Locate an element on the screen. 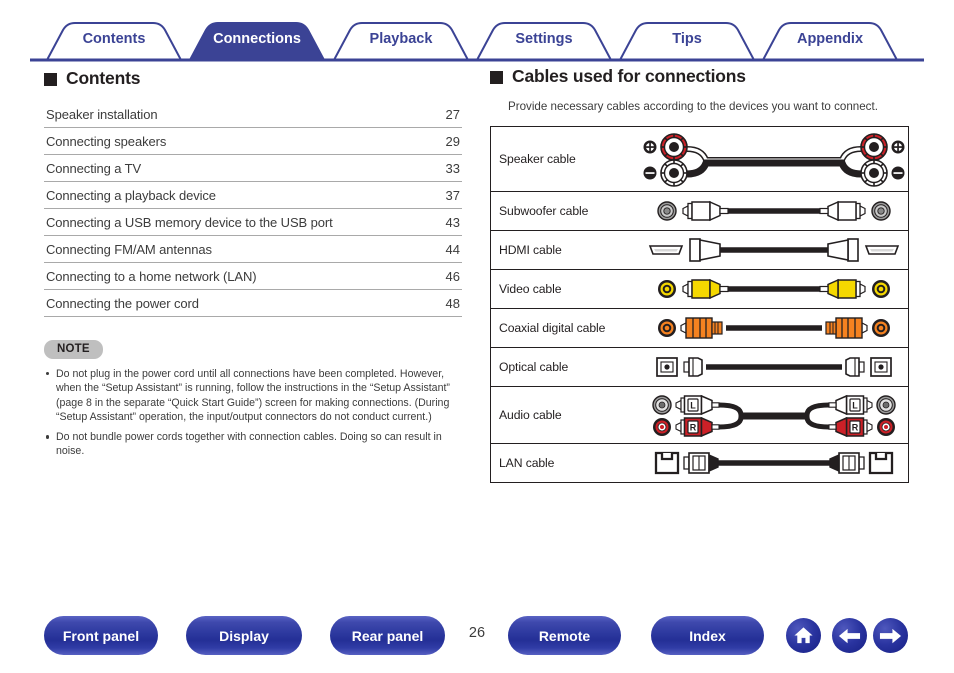 This screenshot has height=673, width=954. tab-contents: Contents is located at coordinates (114, 39).